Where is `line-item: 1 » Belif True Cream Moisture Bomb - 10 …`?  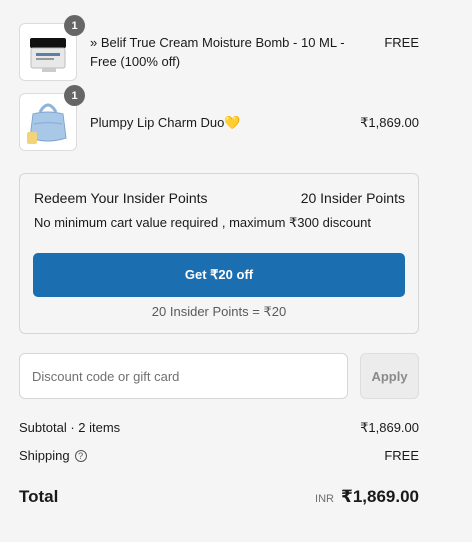 line-item: 1 » Belif True Cream Moisture Bomb - 10 … is located at coordinates (219, 48).